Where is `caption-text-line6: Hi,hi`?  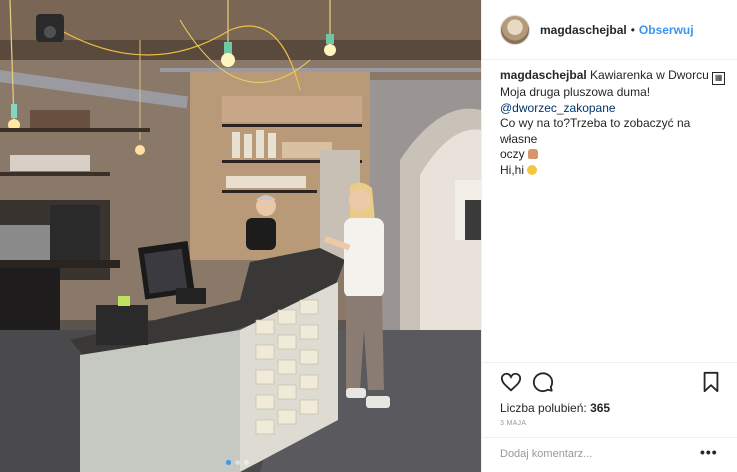 caption-text-line6: Hi,hi is located at coordinates (512, 169).